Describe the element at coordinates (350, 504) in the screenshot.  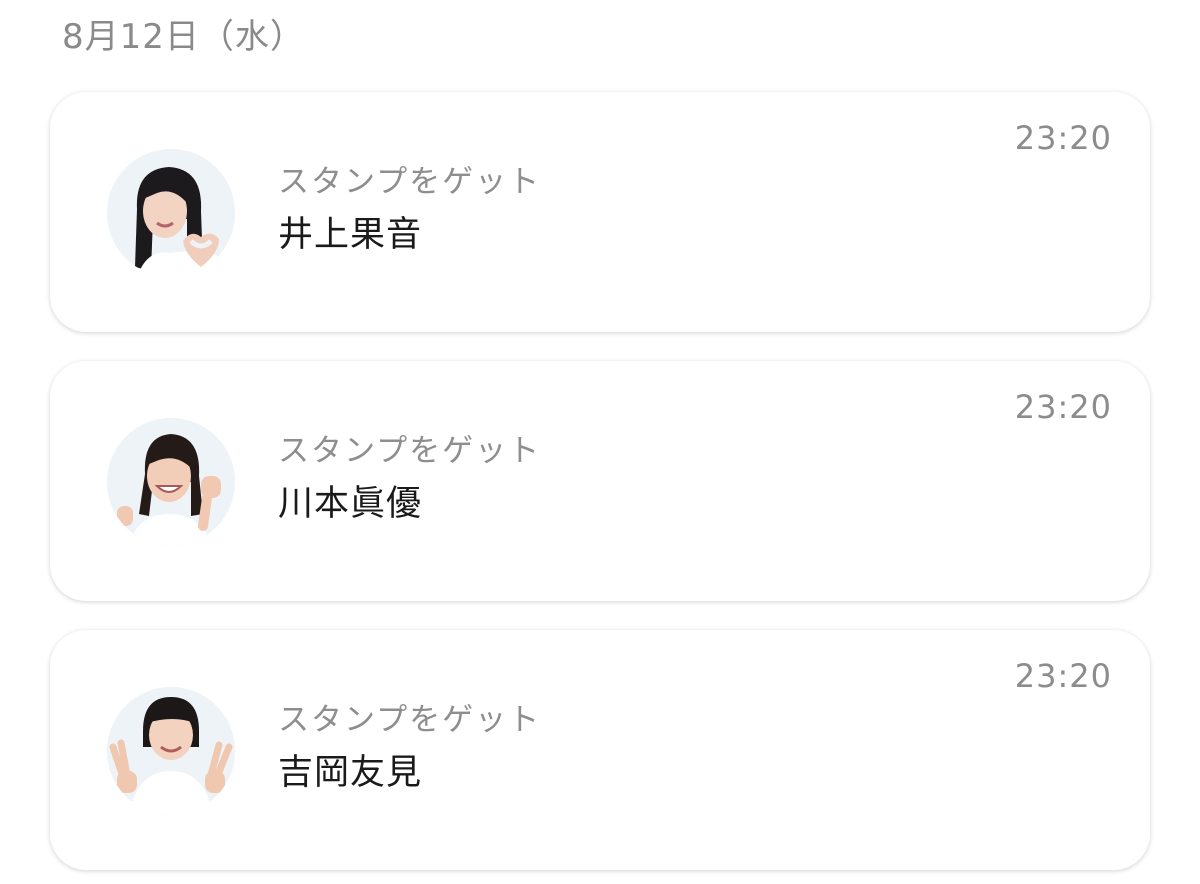
I see `member-name: 川本眞優` at that location.